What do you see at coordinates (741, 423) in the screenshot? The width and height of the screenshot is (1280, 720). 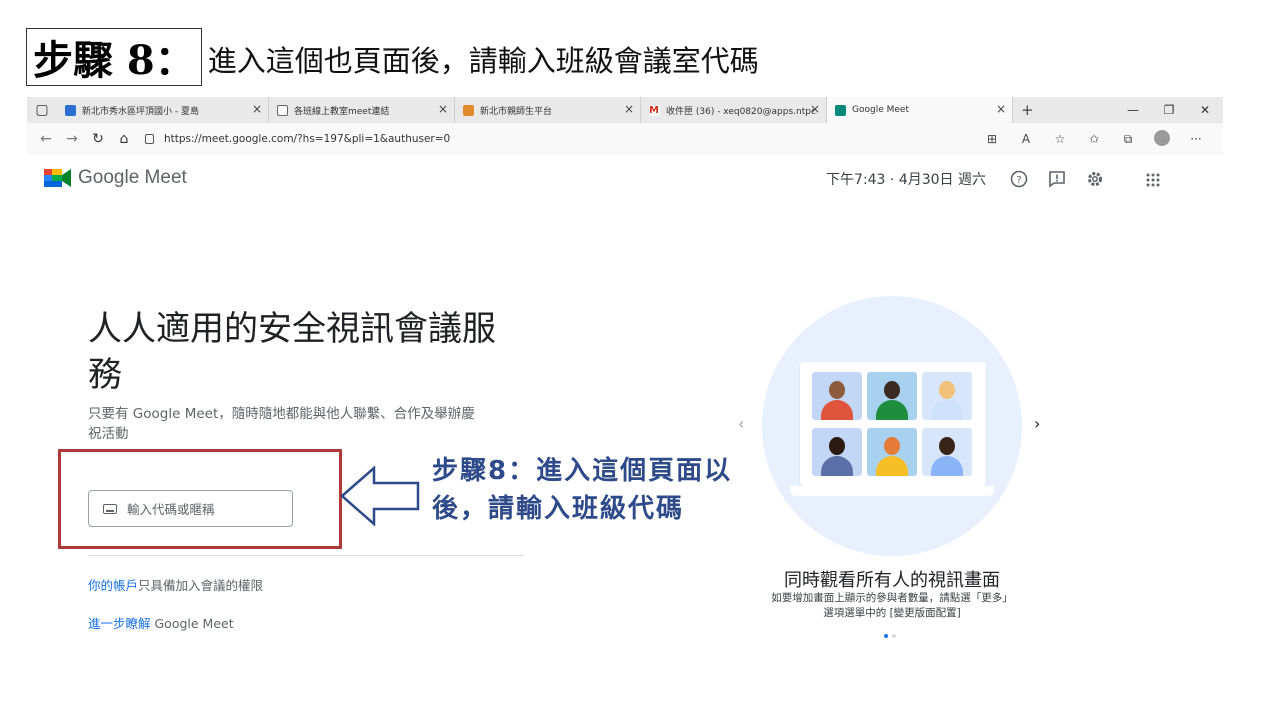 I see `carousel-prev-icon: ‹` at bounding box center [741, 423].